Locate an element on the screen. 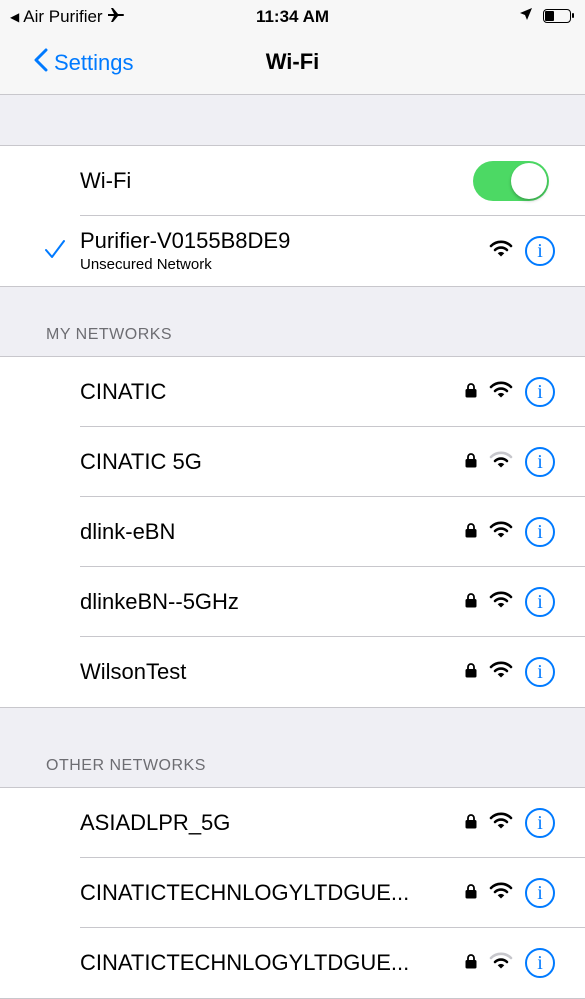 This screenshot has width=585, height=999. network-row: dlink-eBN i is located at coordinates (292, 532).